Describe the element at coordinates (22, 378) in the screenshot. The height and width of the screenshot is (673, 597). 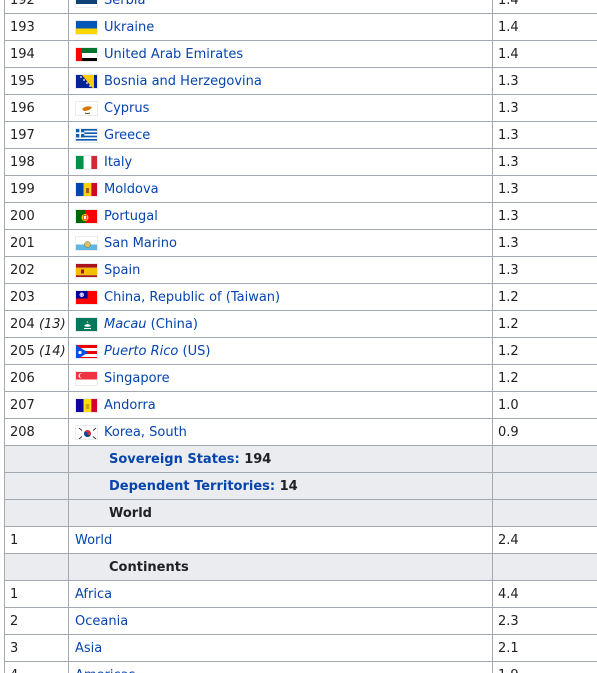
I see `rank-value: 206` at that location.